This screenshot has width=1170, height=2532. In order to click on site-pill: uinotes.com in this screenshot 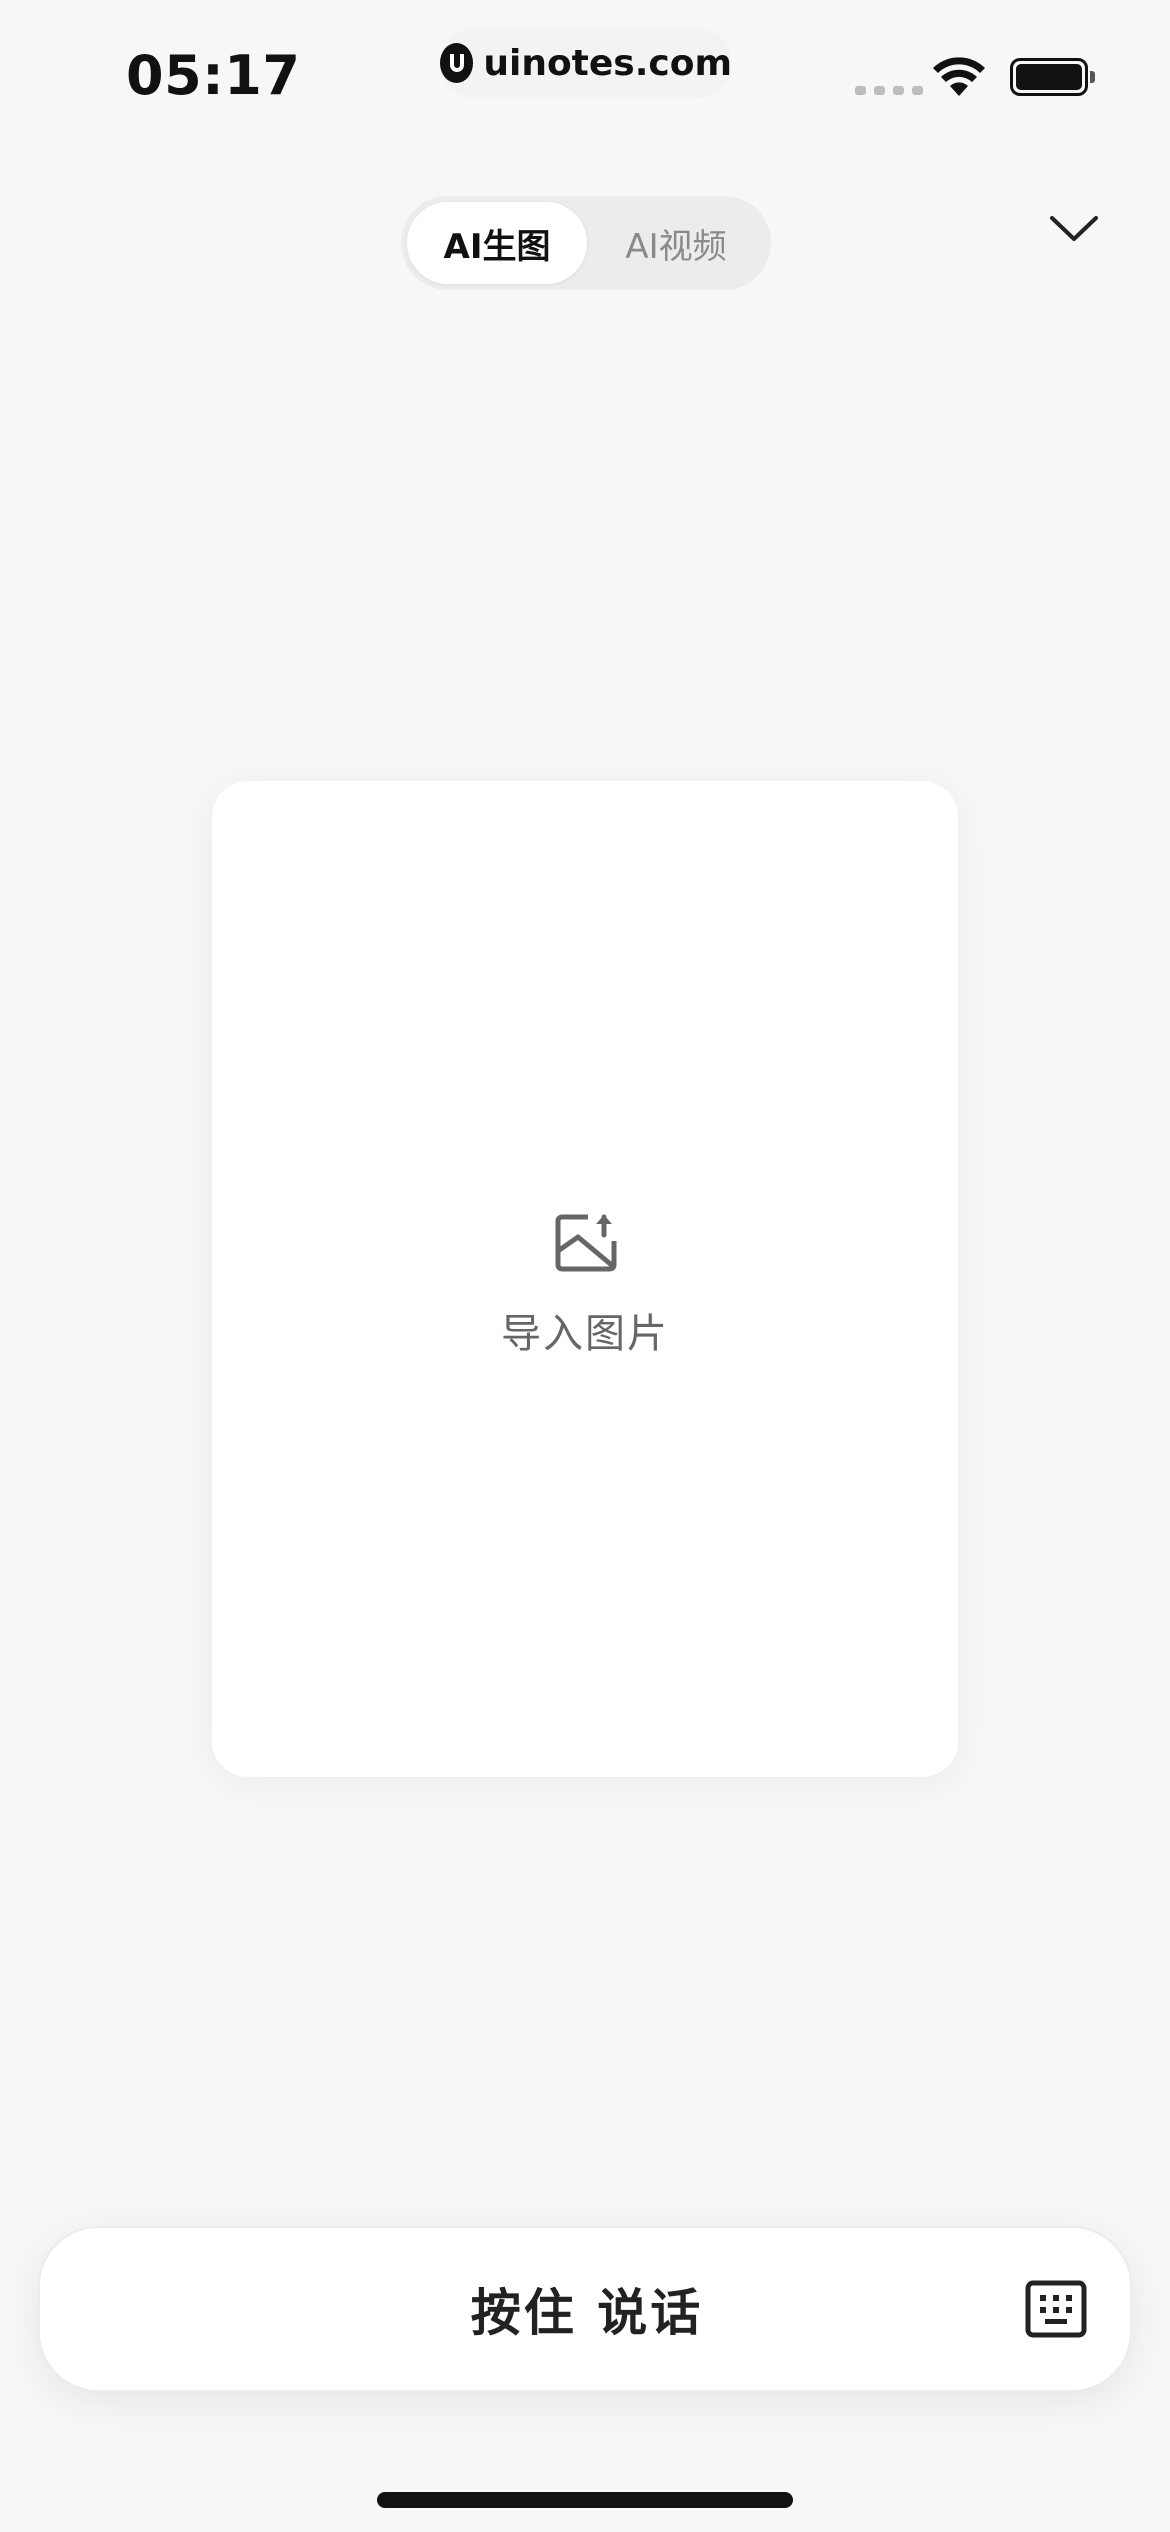, I will do `click(586, 63)`.